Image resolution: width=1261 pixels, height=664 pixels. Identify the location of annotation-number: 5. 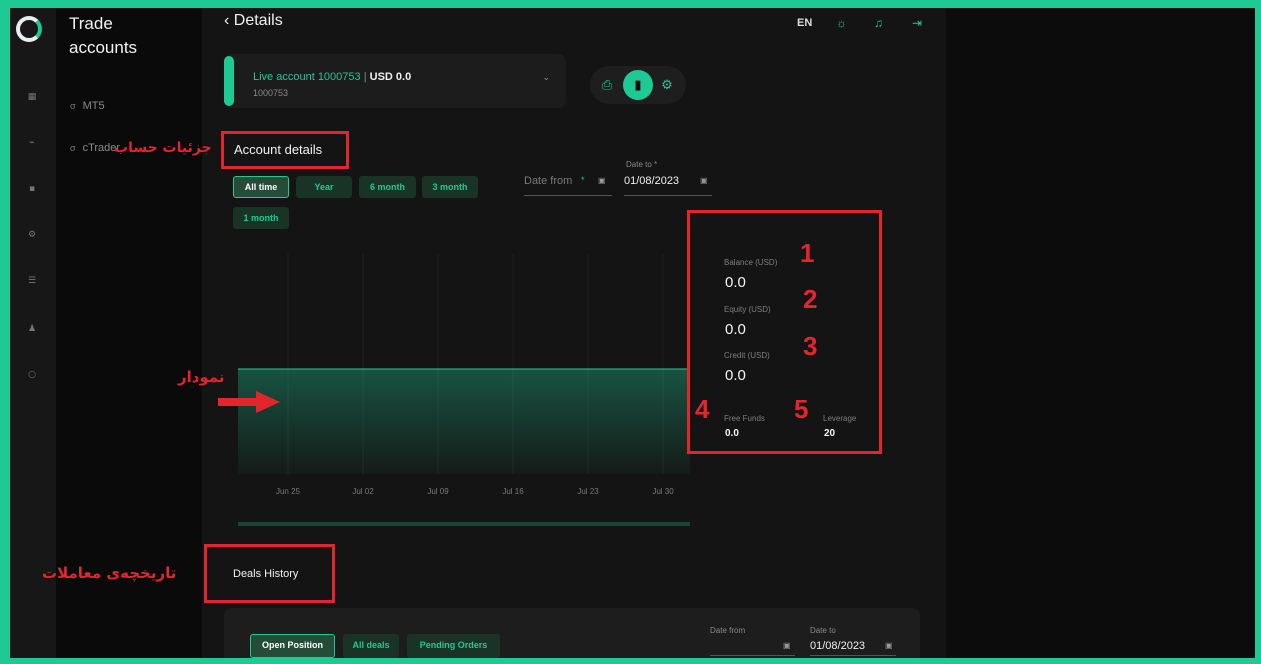
(801, 409).